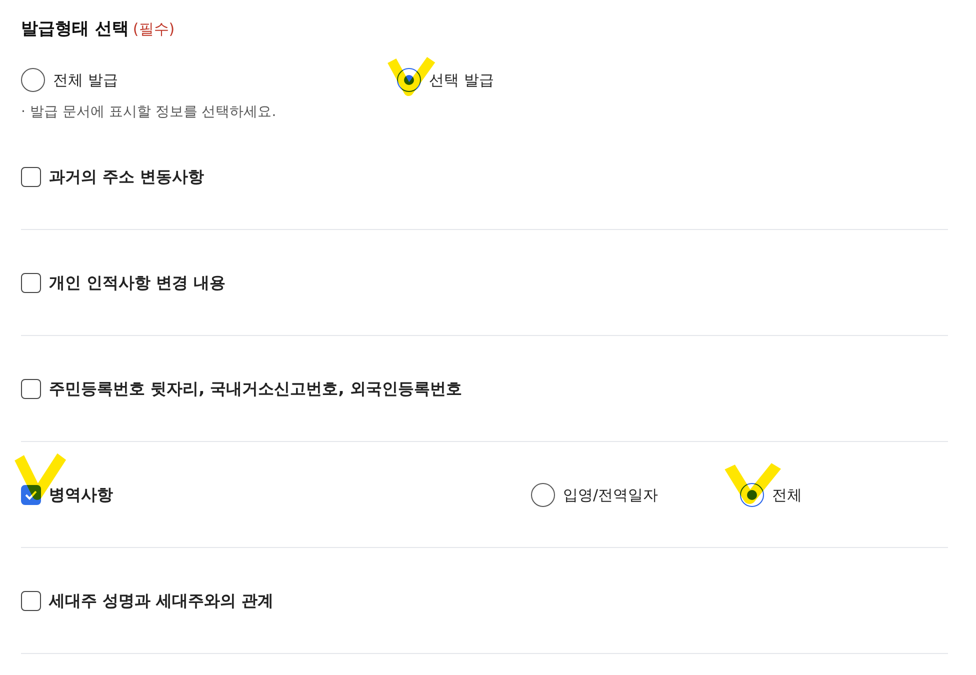  Describe the element at coordinates (81, 494) in the screenshot. I see `checkbox-label: 병역사항` at that location.